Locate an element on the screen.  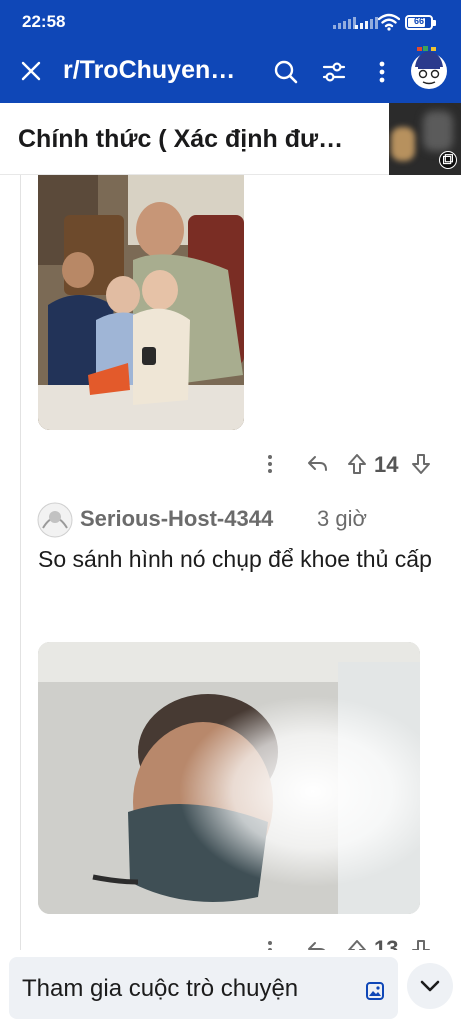
downvote-icon is located at coordinates (421, 464).